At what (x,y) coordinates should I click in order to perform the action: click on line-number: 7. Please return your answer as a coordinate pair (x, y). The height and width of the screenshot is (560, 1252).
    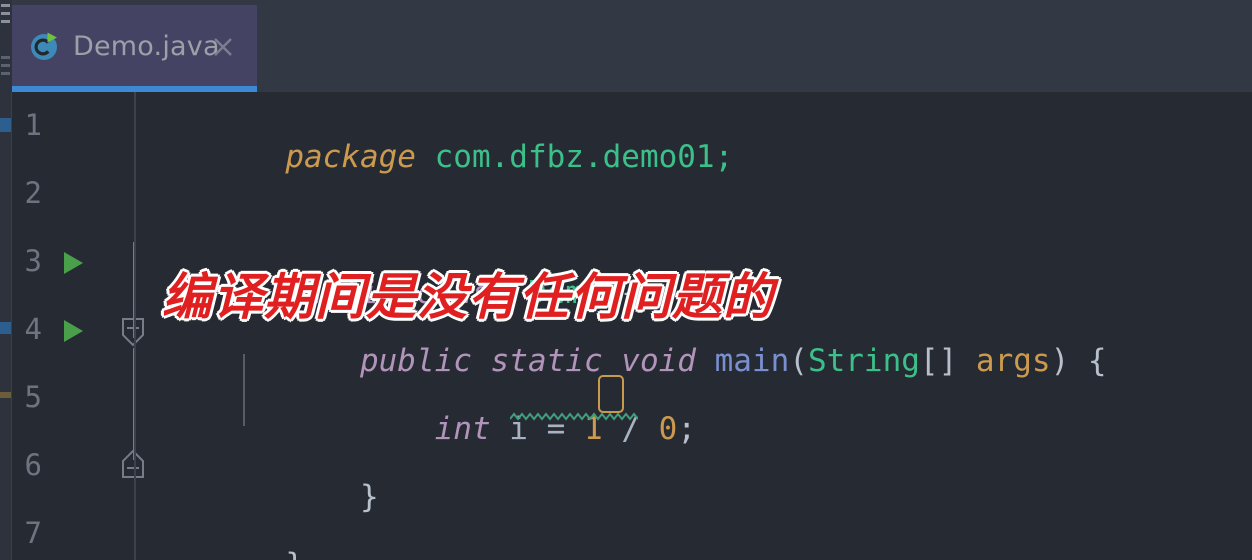
    Looking at the image, I should click on (33, 533).